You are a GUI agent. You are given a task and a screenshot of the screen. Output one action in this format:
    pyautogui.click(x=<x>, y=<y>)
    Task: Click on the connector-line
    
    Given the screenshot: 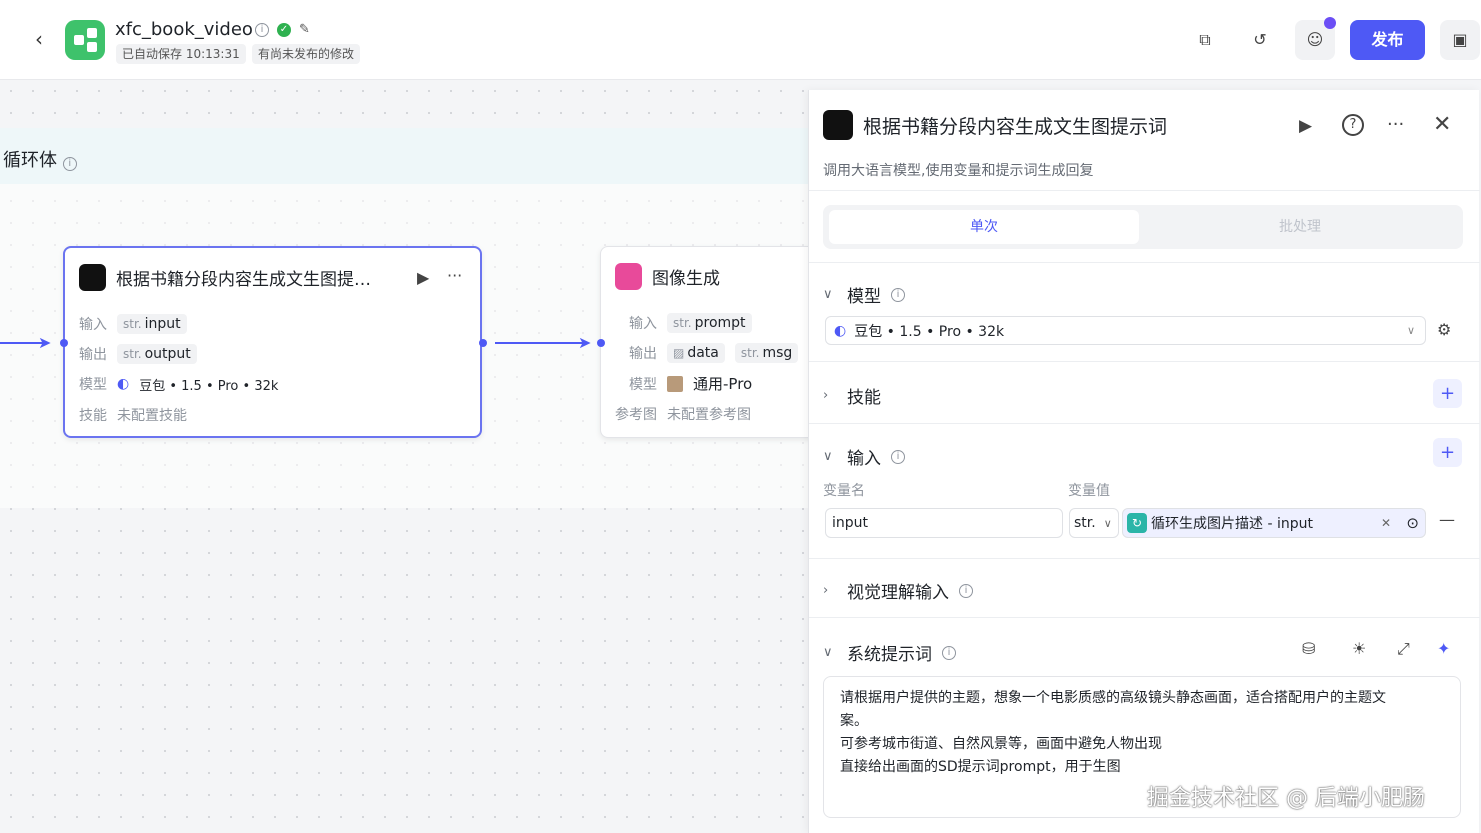 What is the action you would take?
    pyautogui.click(x=539, y=343)
    